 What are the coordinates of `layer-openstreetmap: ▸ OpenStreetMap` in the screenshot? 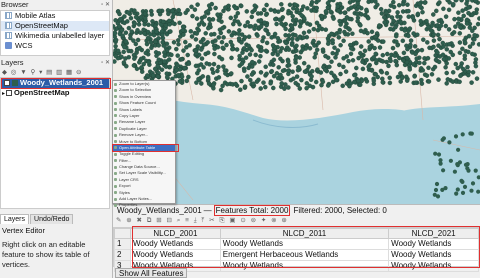 It's located at (55, 93).